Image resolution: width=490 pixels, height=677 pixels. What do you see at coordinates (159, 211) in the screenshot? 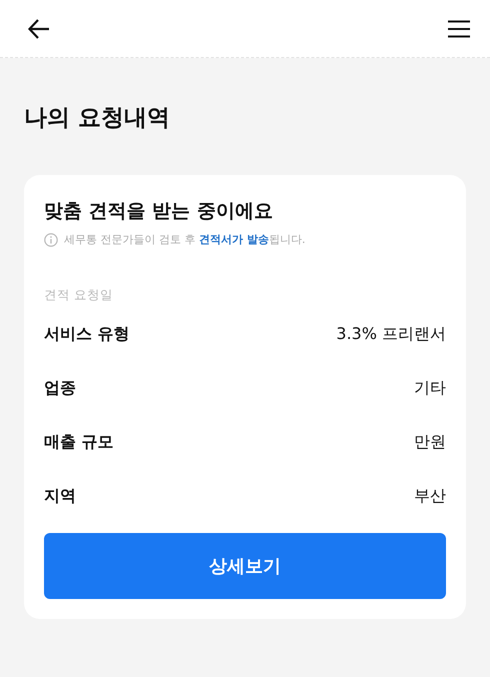
I see `card-heading: 맞춤 견적을 받는 중이에요` at bounding box center [159, 211].